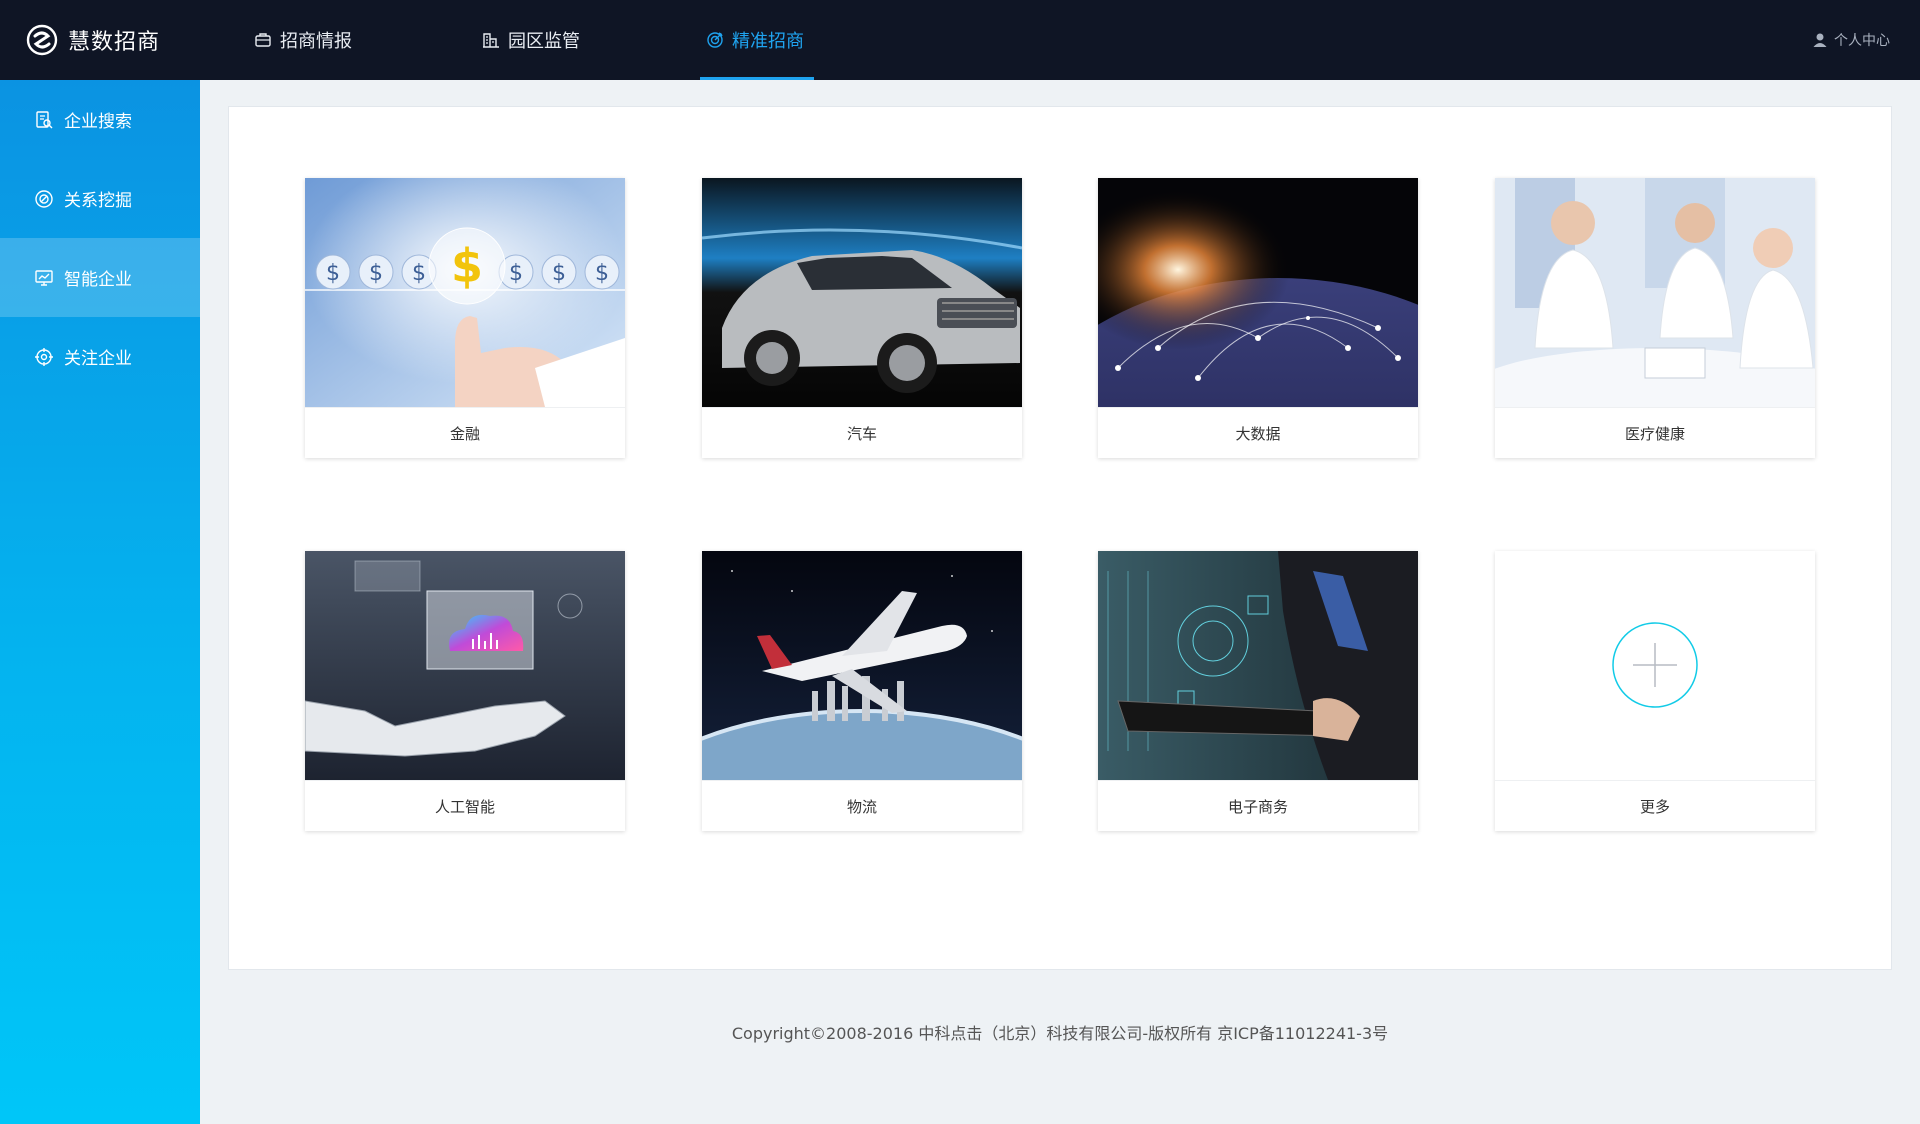 This screenshot has width=1920, height=1124. I want to click on business-tablet-image, so click(1258, 665).